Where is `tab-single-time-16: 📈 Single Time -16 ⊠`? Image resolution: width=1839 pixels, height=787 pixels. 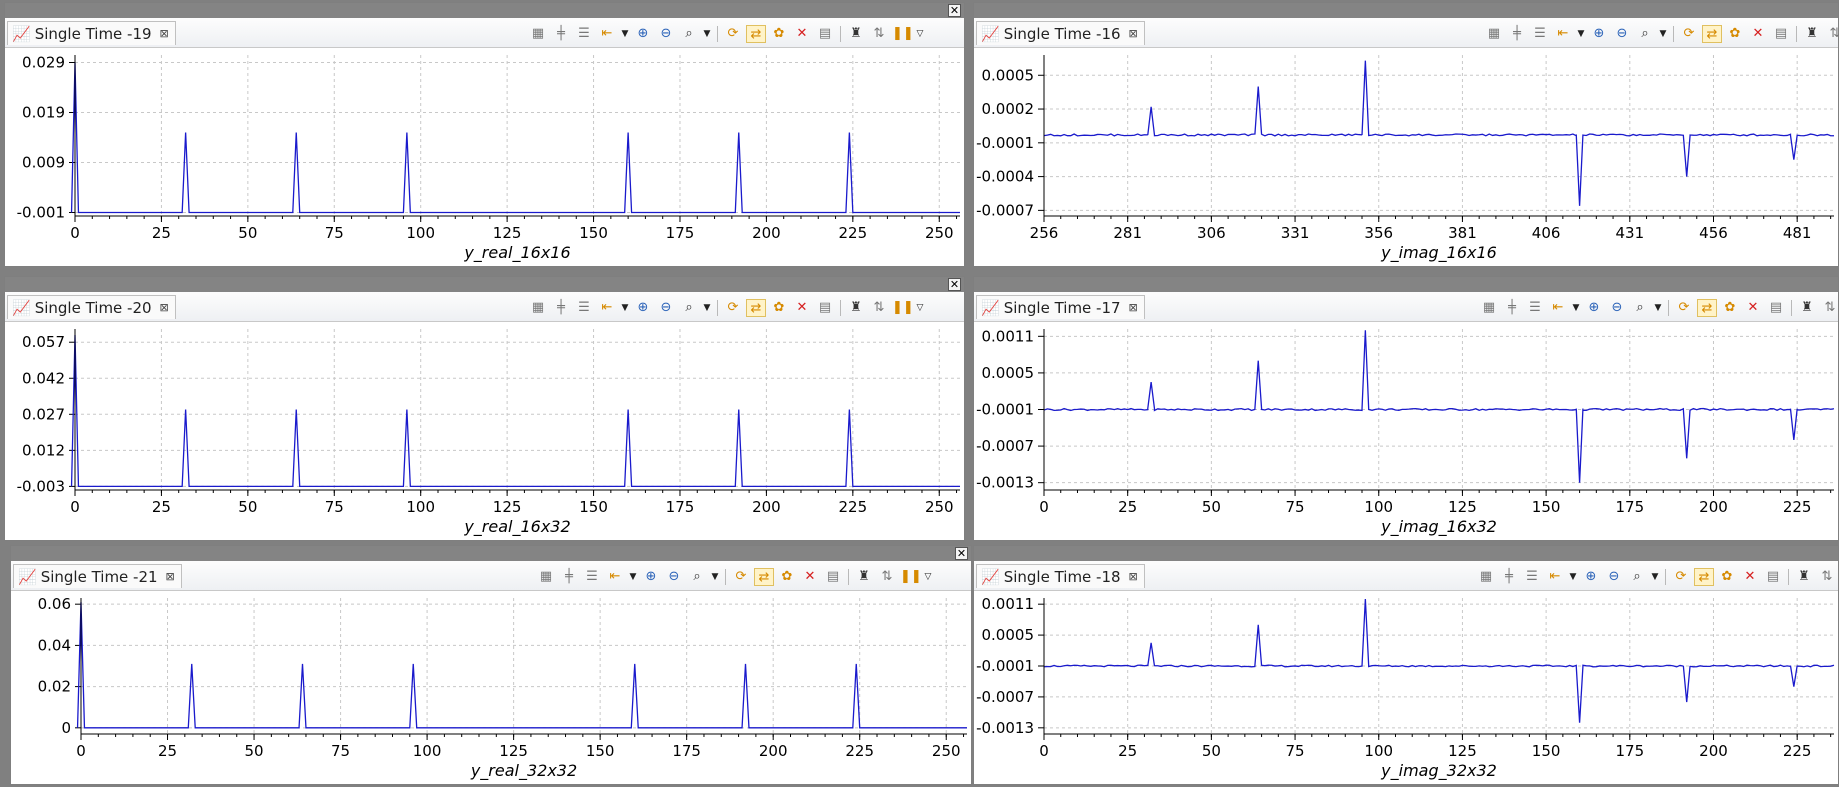 tab-single-time-16: 📈 Single Time -16 ⊠ is located at coordinates (1060, 33).